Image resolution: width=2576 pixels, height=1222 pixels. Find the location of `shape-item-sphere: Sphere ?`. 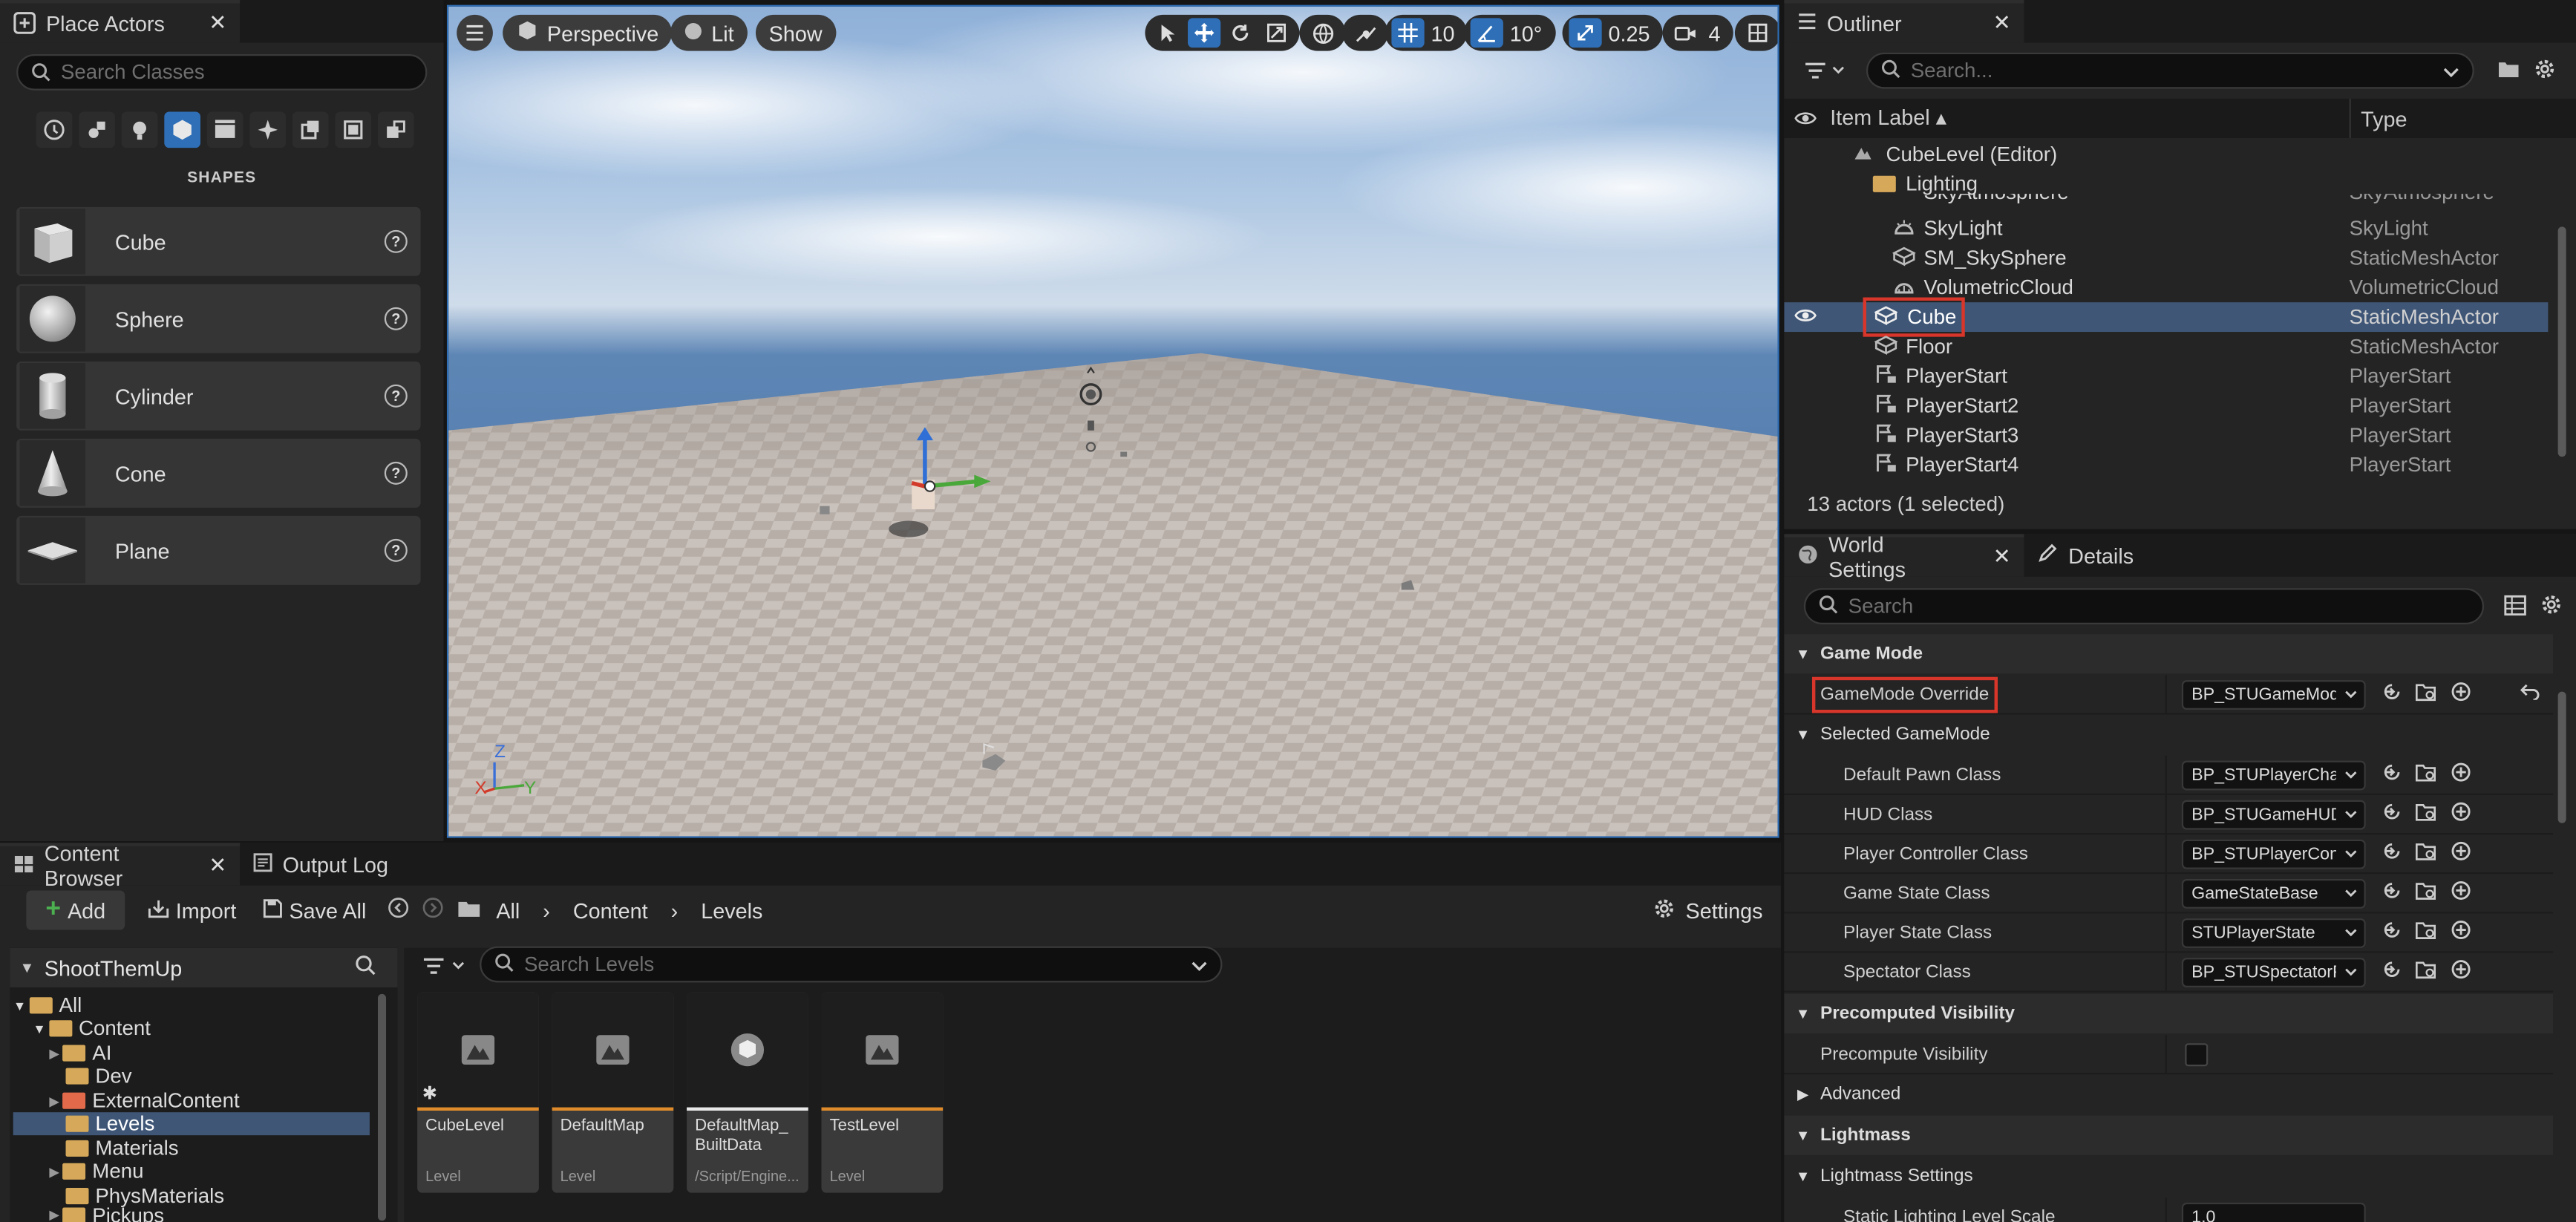

shape-item-sphere: Sphere ? is located at coordinates (219, 318).